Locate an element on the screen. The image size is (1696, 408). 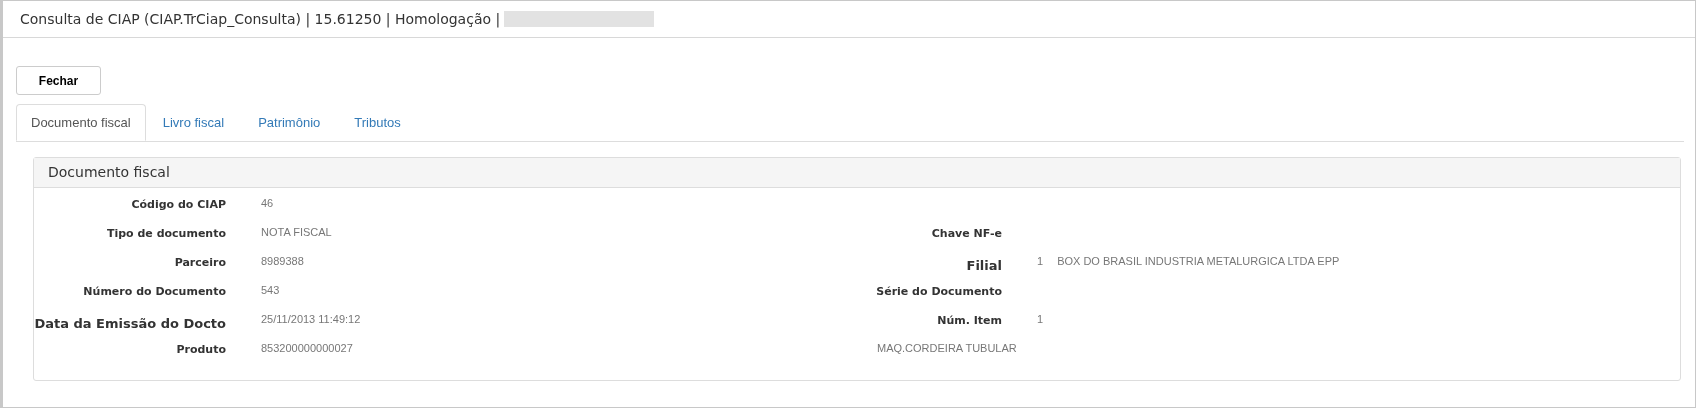
tab: Patrimônio is located at coordinates (289, 122).